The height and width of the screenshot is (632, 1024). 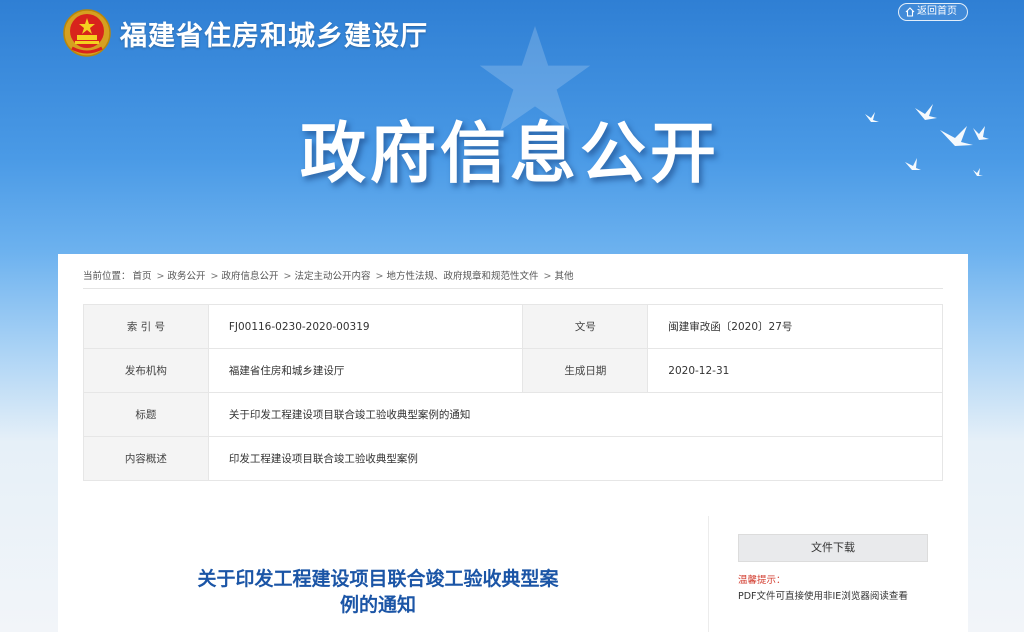 What do you see at coordinates (378, 579) in the screenshot?
I see `document-title-line1: 关于印发工程建设项目联合竣工验收典型案` at bounding box center [378, 579].